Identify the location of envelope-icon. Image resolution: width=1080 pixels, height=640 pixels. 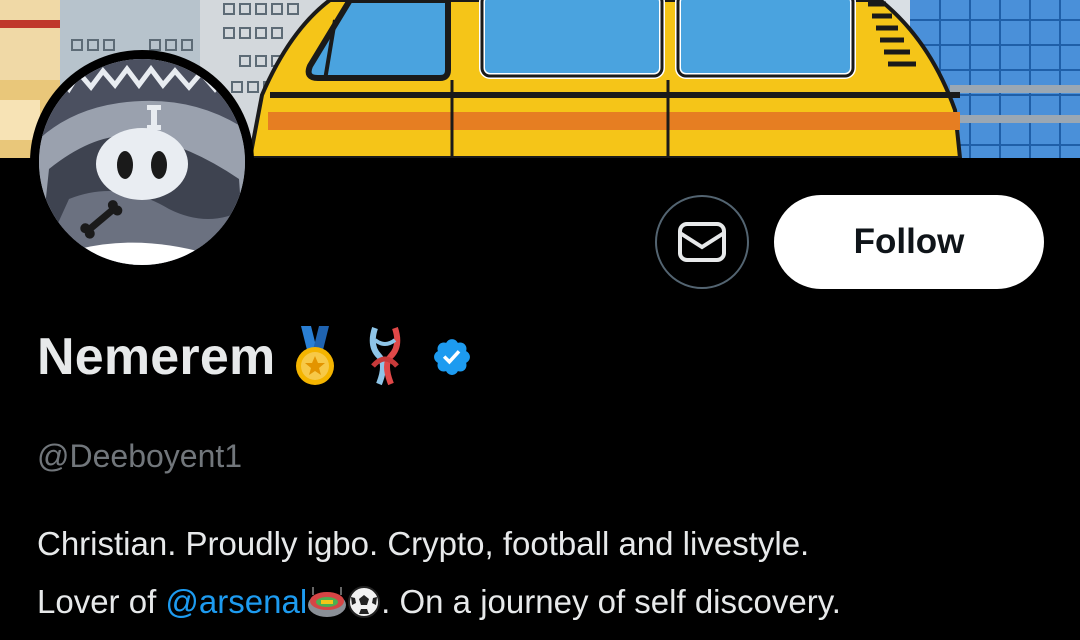
(702, 242).